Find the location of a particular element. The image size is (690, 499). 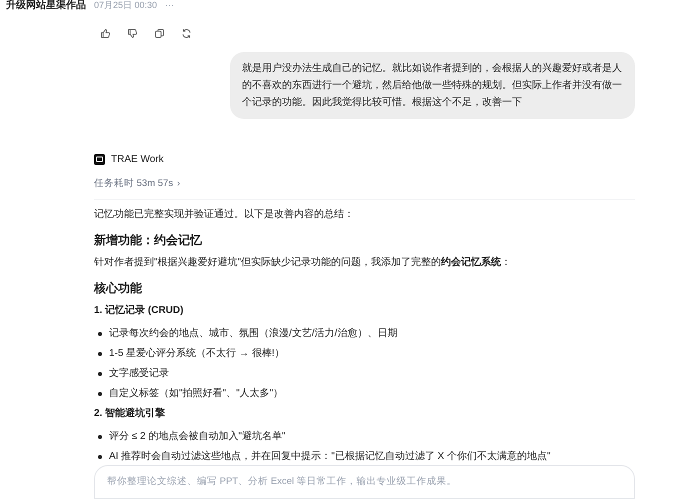

task-duration: 任务耗时 53m 57s is located at coordinates (134, 184).